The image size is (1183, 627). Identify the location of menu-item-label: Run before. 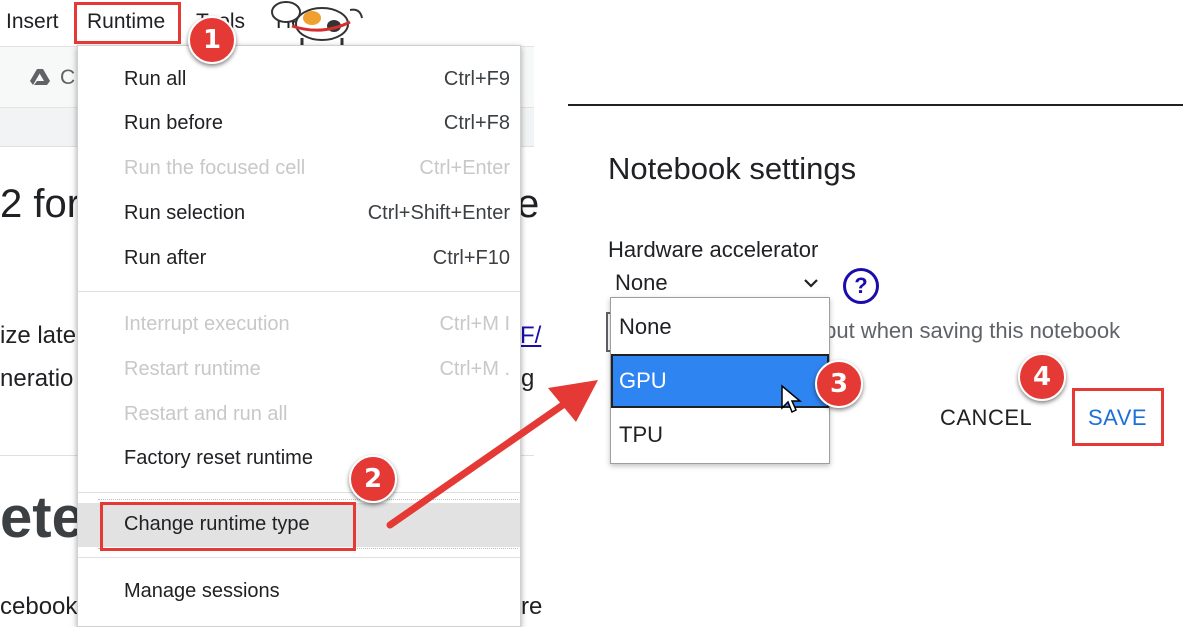
(173, 123).